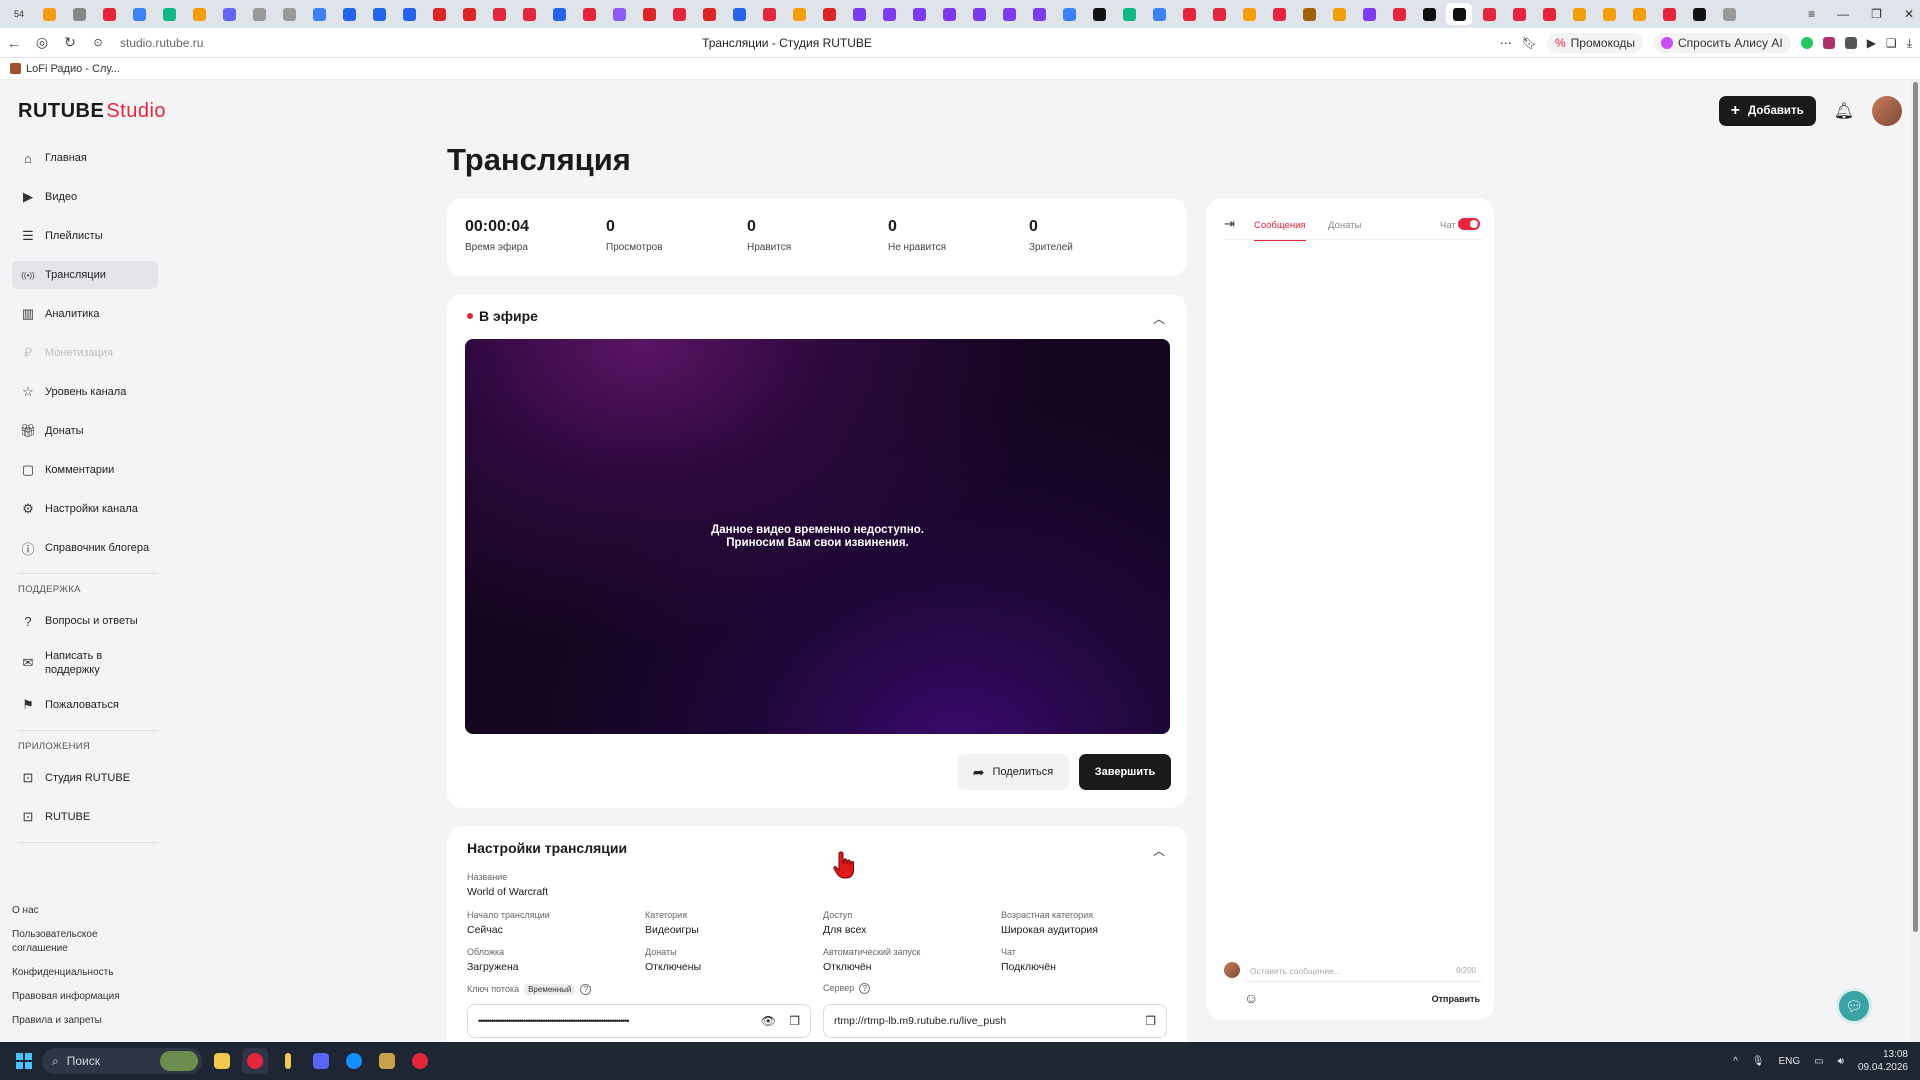 Image resolution: width=1920 pixels, height=1080 pixels. What do you see at coordinates (1529, 43) in the screenshot?
I see `bookmark-icon: 🔖︎` at bounding box center [1529, 43].